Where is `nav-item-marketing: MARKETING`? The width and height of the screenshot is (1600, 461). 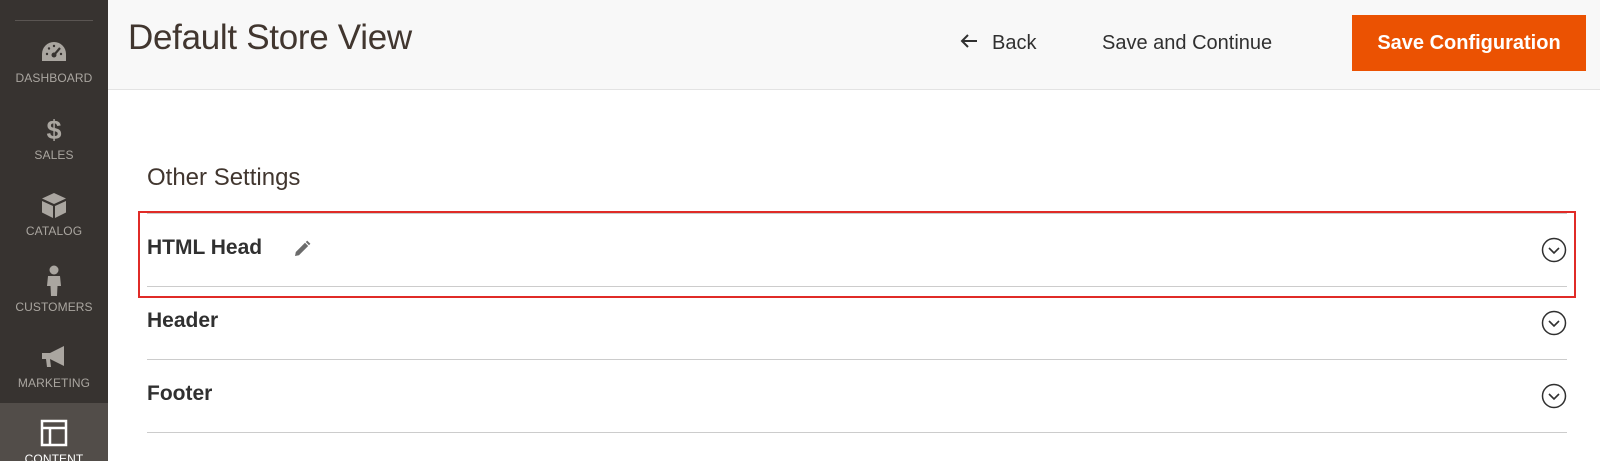 nav-item-marketing: MARKETING is located at coordinates (54, 366).